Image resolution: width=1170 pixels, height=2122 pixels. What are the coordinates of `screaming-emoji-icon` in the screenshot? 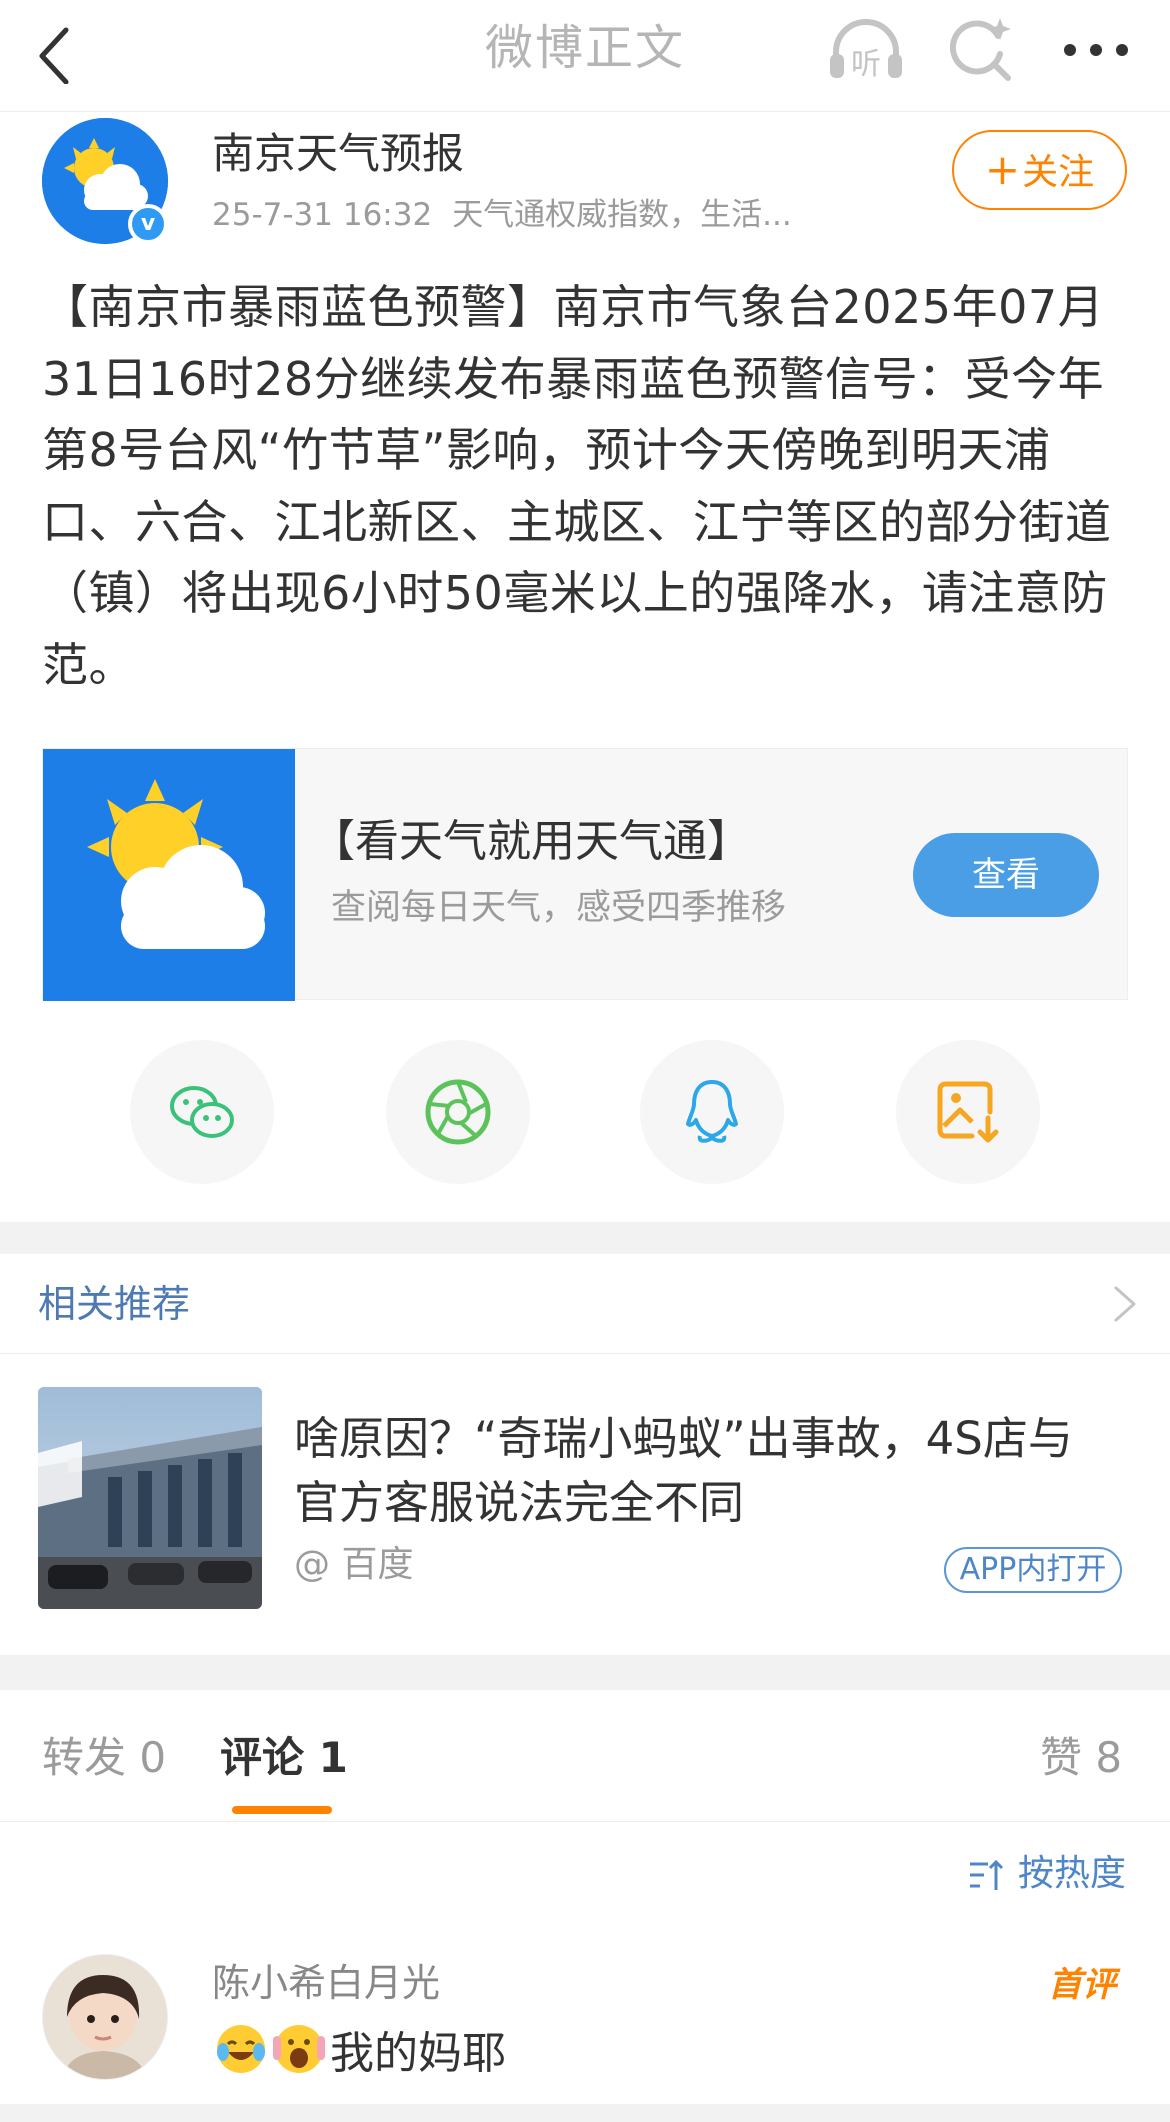 It's located at (299, 2049).